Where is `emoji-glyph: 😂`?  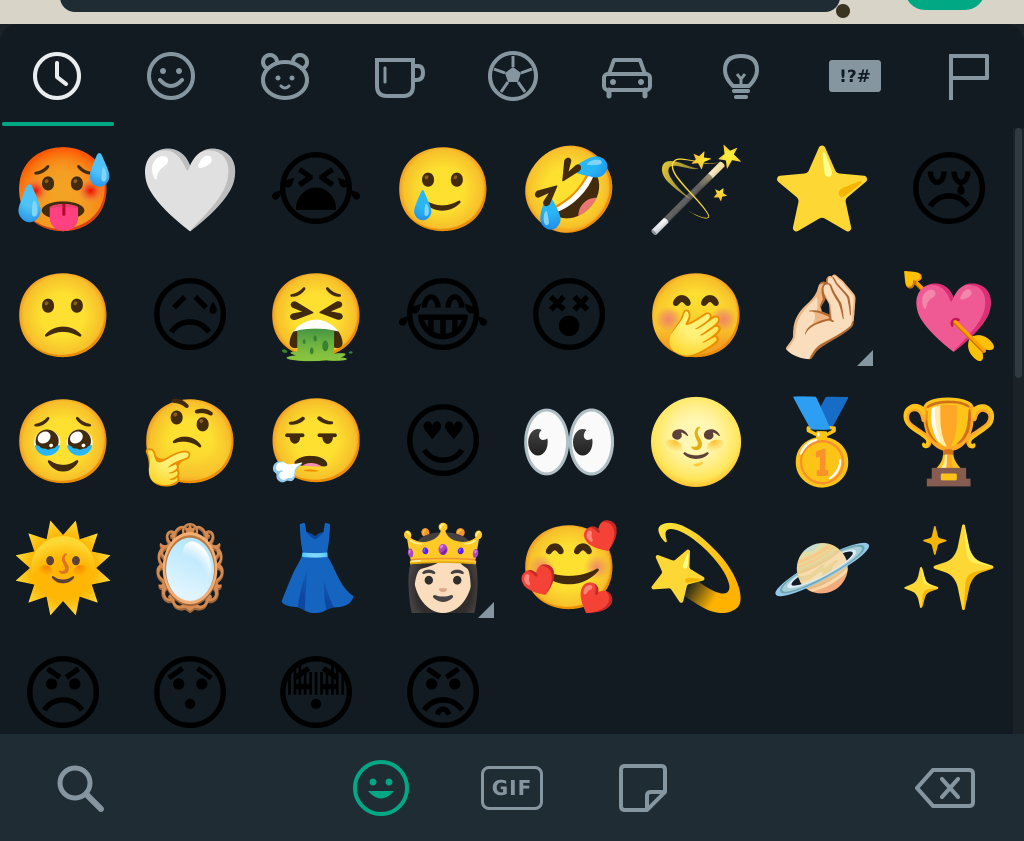
emoji-glyph: 😂 is located at coordinates (443, 316).